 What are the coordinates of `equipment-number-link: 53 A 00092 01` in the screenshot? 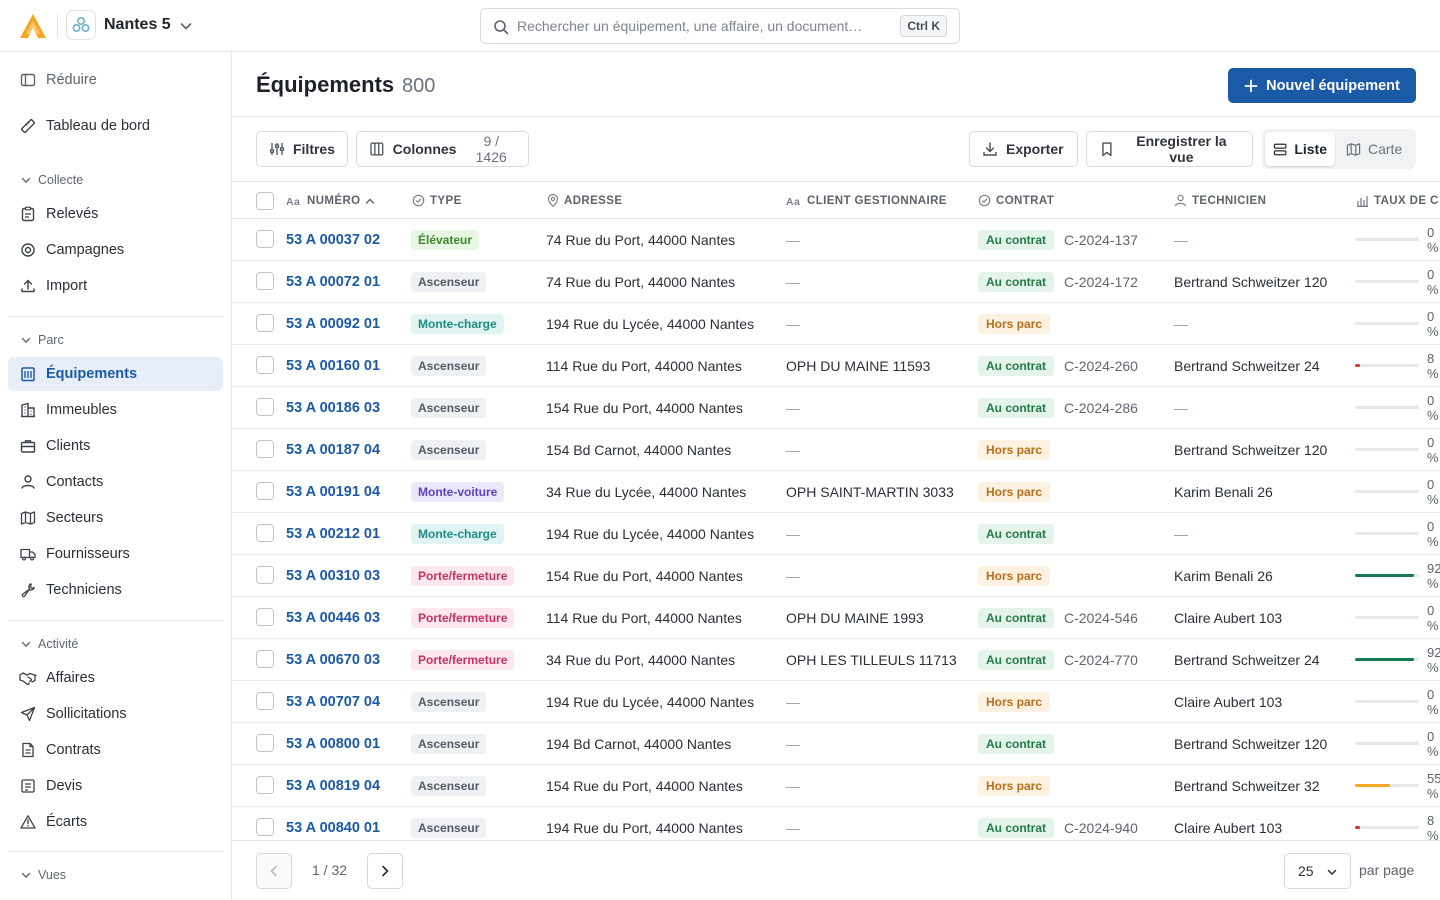 It's located at (333, 324).